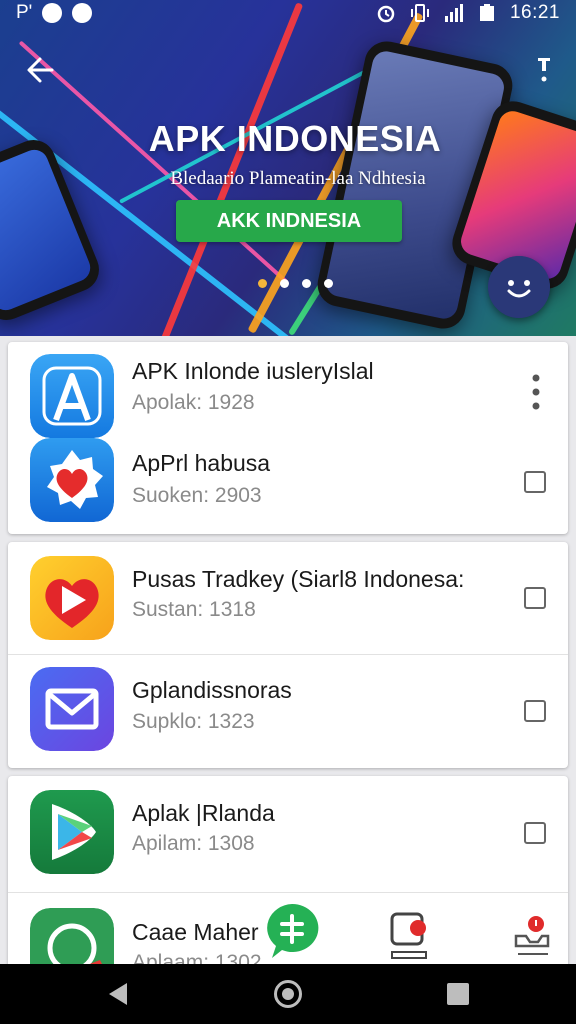 The image size is (576, 1024). What do you see at coordinates (295, 283) in the screenshot?
I see `carousel-indicator` at bounding box center [295, 283].